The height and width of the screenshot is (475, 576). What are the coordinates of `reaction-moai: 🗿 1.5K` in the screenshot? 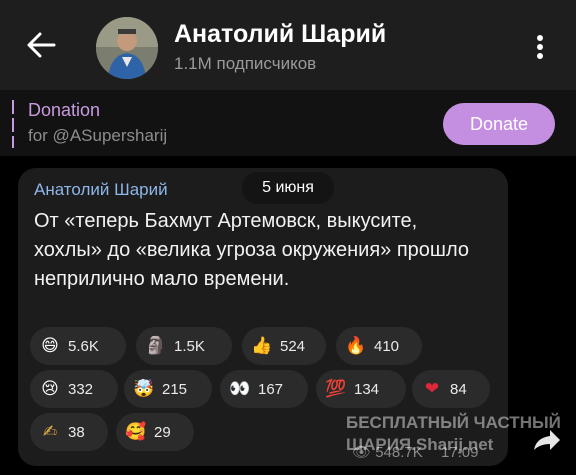 It's located at (184, 346).